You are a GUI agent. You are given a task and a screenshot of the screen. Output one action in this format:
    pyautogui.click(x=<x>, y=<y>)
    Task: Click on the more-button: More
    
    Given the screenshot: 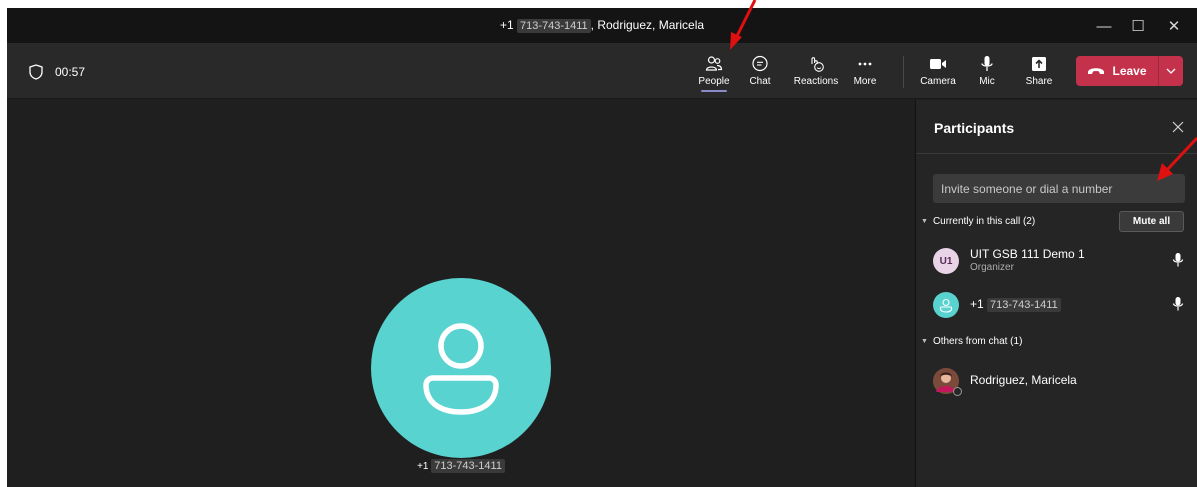 What is the action you would take?
    pyautogui.click(x=865, y=72)
    